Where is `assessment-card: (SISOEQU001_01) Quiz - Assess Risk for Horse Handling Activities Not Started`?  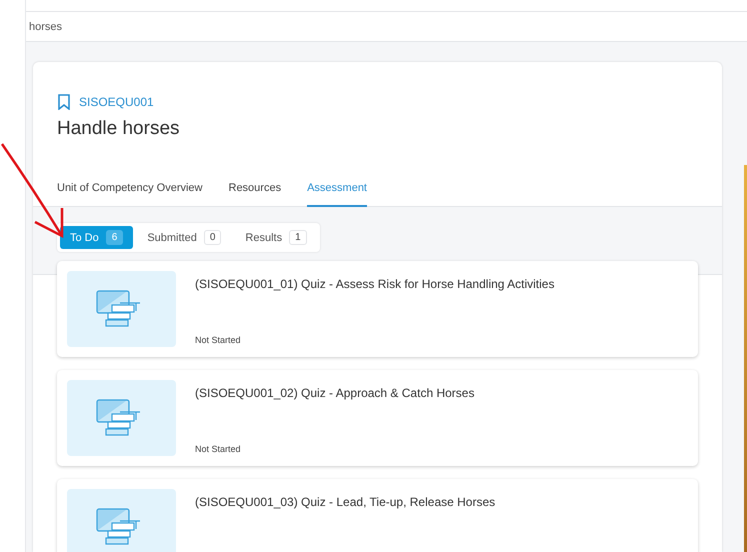
assessment-card: (SISOEQU001_01) Quiz - Assess Risk for Horse Handling Activities Not Started is located at coordinates (377, 309).